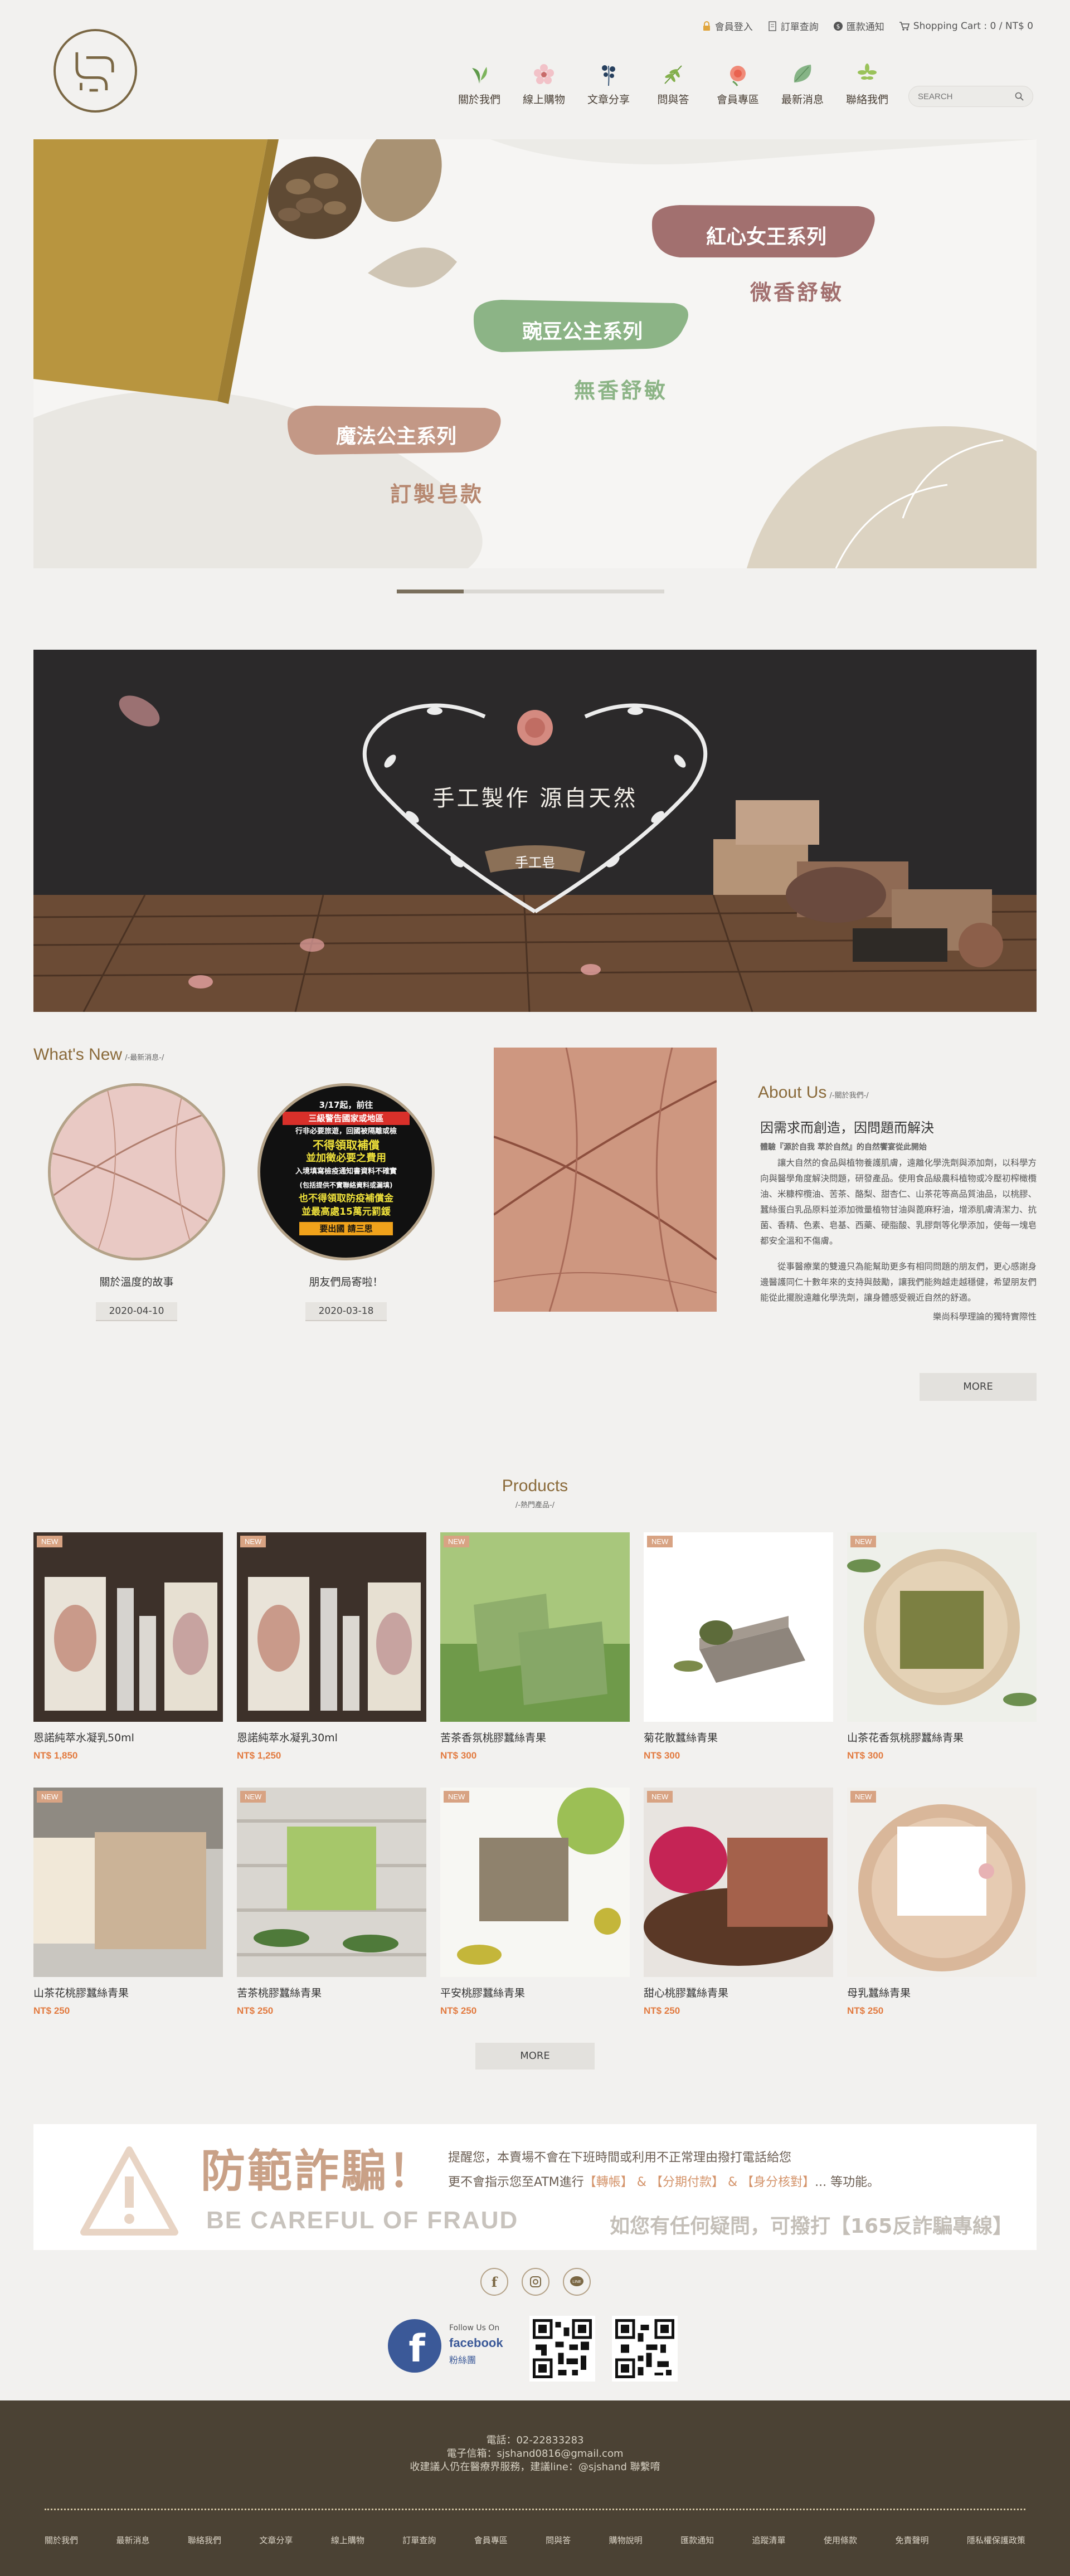  I want to click on product-name: 母乳蠶絲青果, so click(942, 1993).